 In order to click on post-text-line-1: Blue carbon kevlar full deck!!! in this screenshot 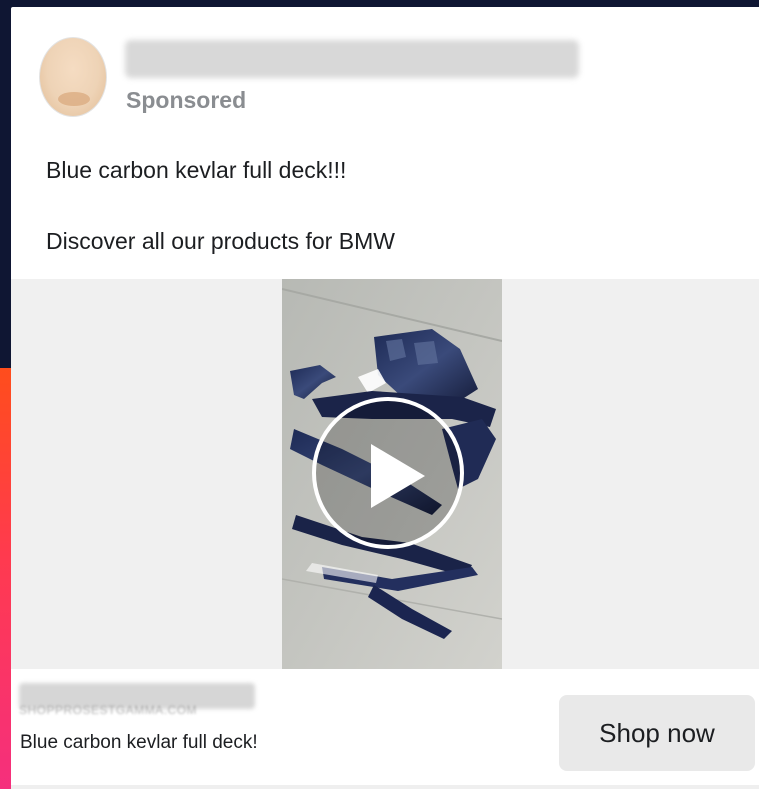, I will do `click(196, 170)`.